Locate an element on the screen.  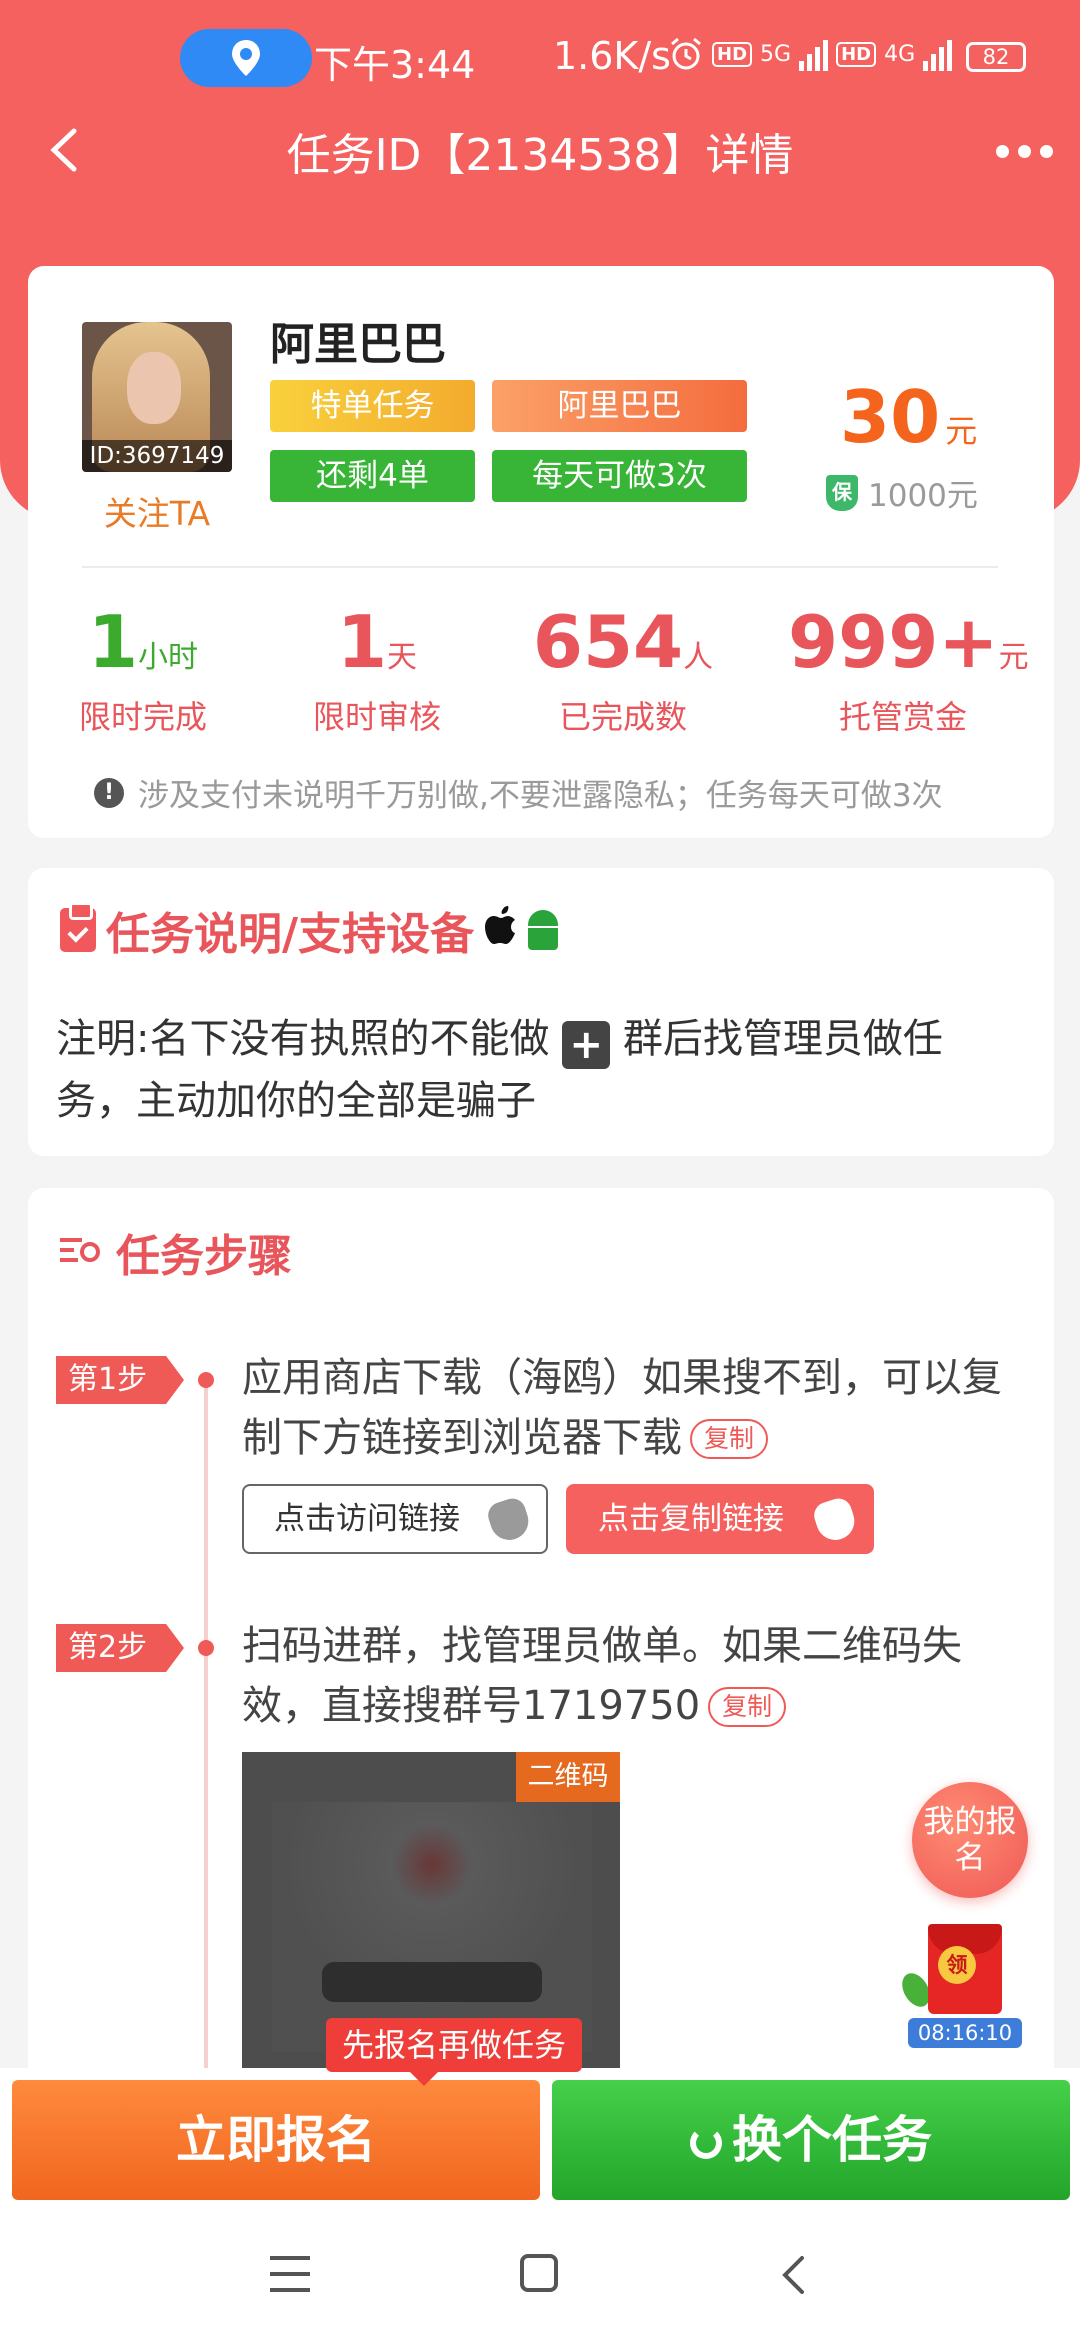
visit-link-button: 点击访问链接 is located at coordinates (395, 1519).